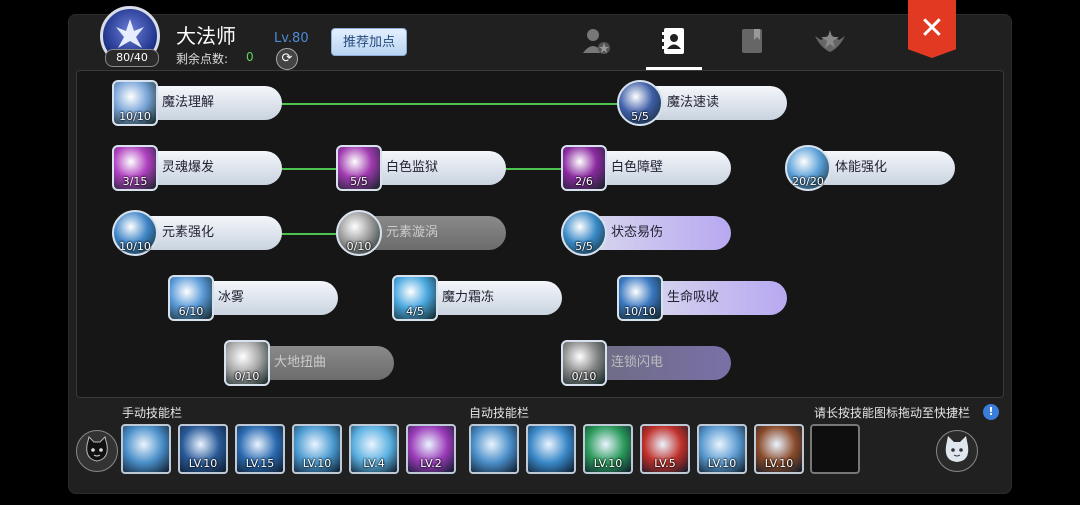  Describe the element at coordinates (991, 412) in the screenshot. I see `info-icon: !` at that location.